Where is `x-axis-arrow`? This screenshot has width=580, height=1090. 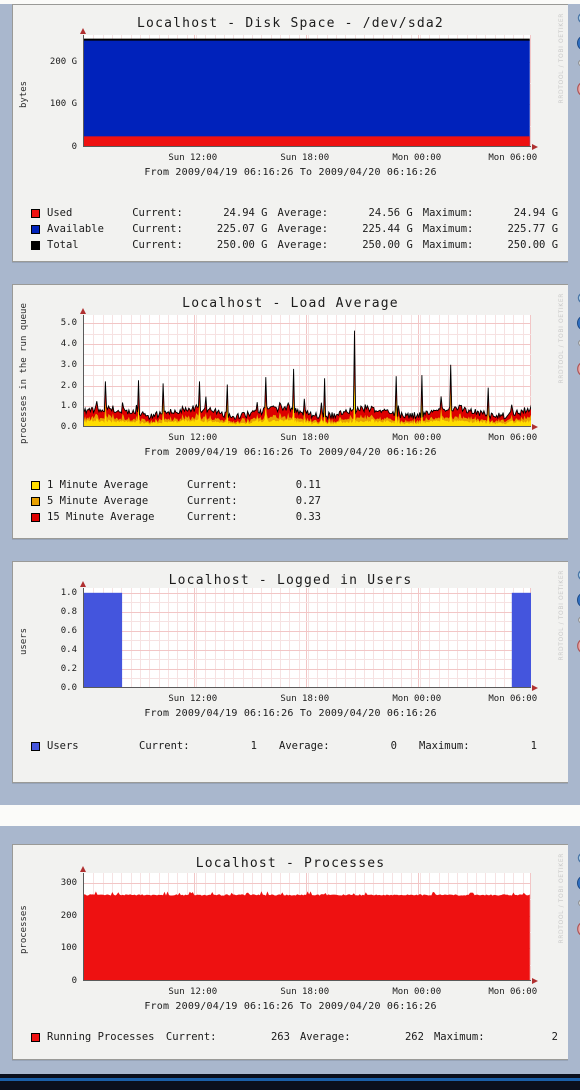 x-axis-arrow is located at coordinates (535, 688).